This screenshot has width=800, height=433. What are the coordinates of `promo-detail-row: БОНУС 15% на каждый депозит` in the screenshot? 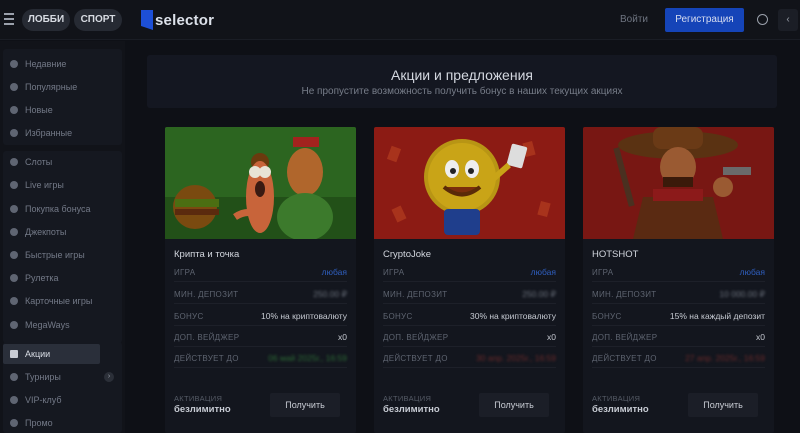 It's located at (678, 316).